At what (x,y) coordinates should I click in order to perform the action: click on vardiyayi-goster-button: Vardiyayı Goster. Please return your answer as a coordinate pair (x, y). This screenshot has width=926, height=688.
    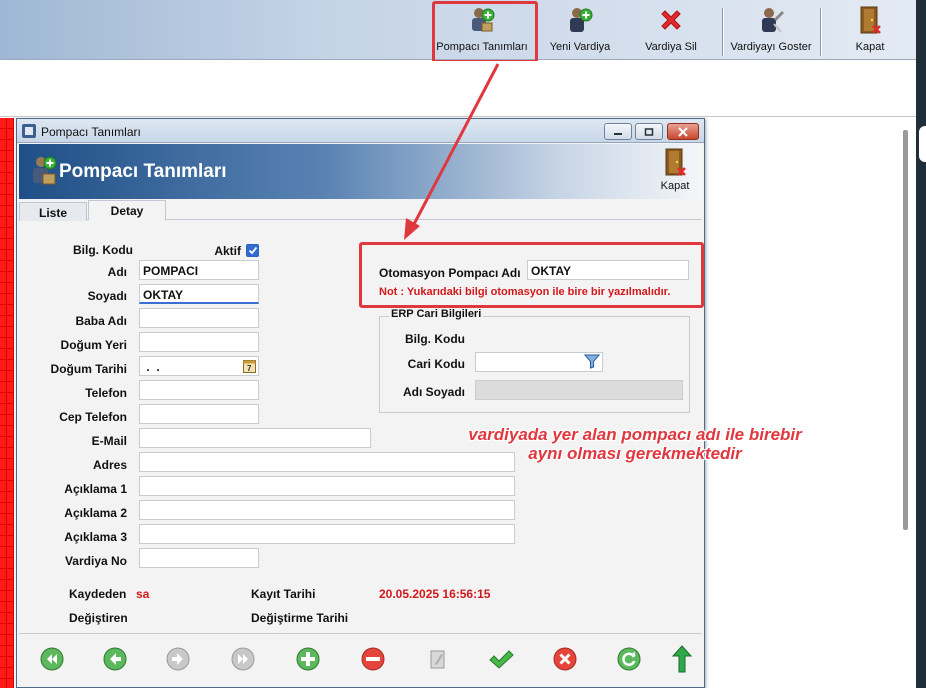
    Looking at the image, I should click on (771, 31).